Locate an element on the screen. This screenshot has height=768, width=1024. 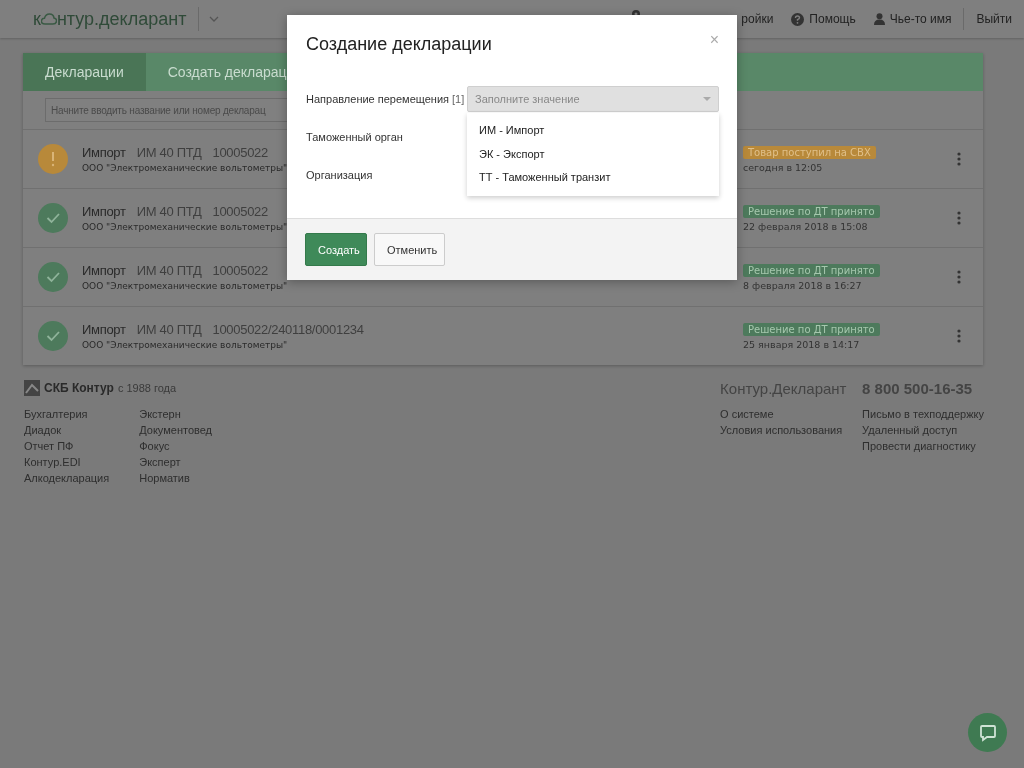
footer-link: Условия использования is located at coordinates (791, 430).